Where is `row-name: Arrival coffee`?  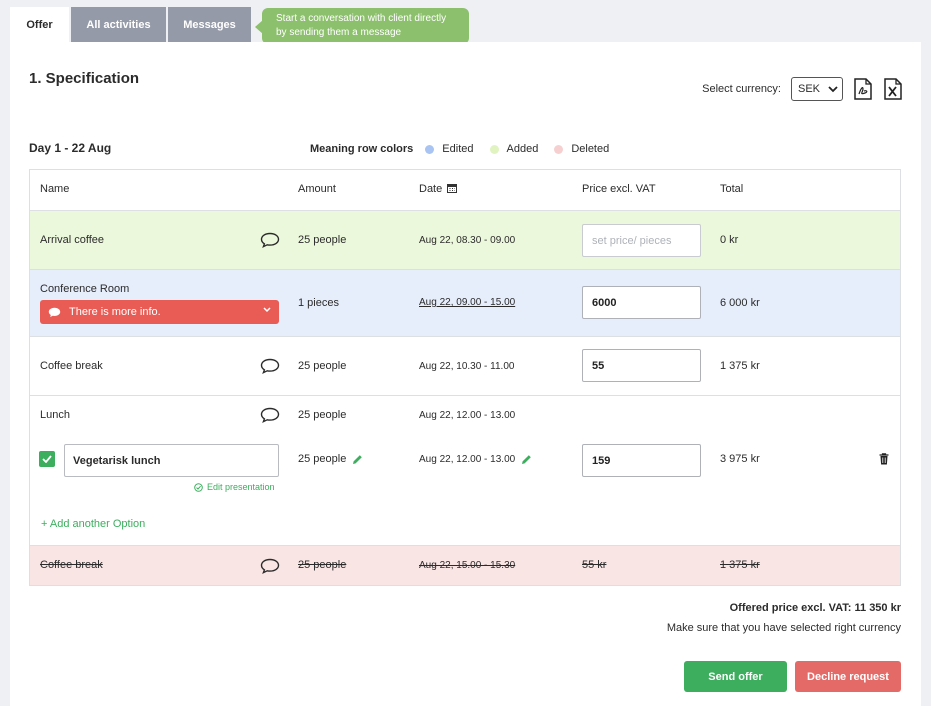 row-name: Arrival coffee is located at coordinates (72, 240).